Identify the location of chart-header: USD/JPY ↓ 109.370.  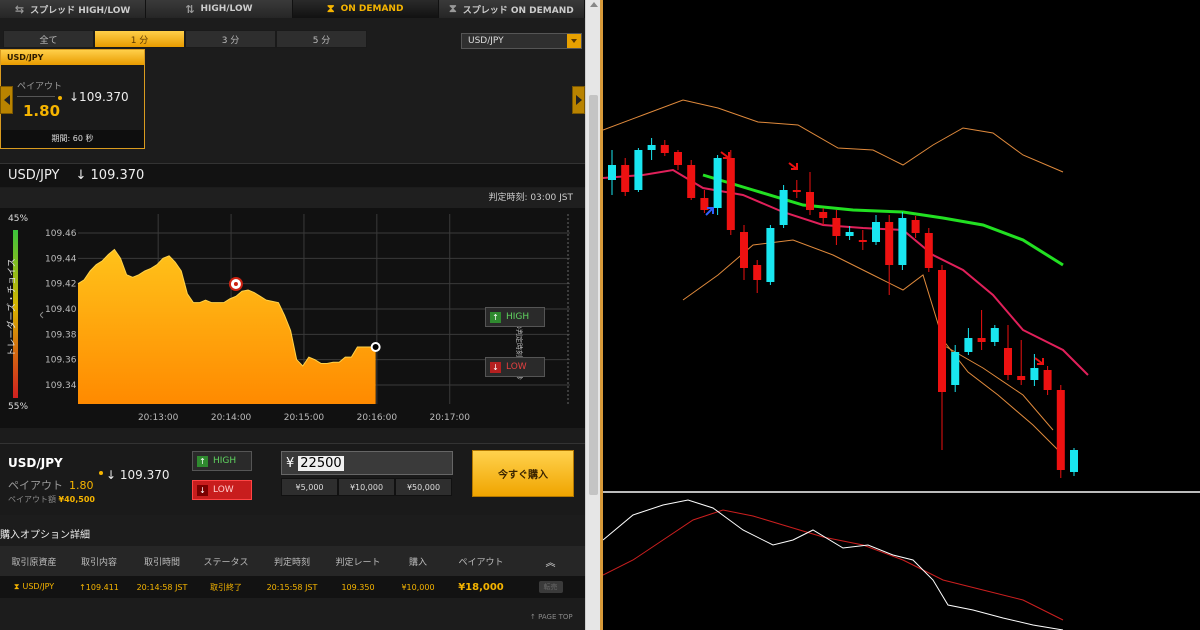
(292, 175).